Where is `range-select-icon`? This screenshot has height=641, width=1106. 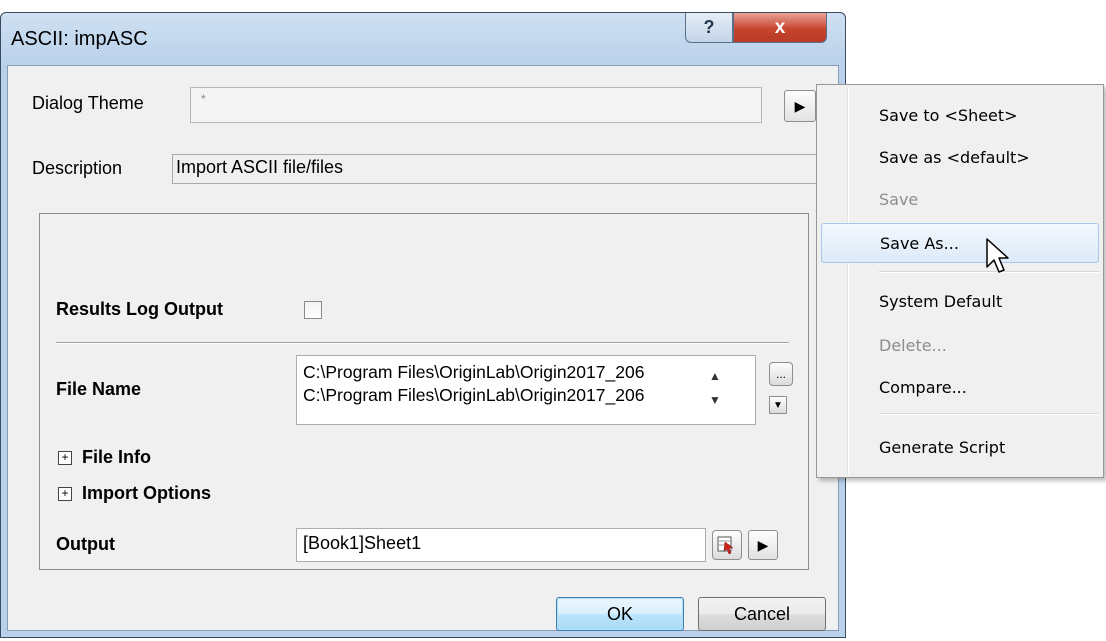
range-select-icon is located at coordinates (725, 545).